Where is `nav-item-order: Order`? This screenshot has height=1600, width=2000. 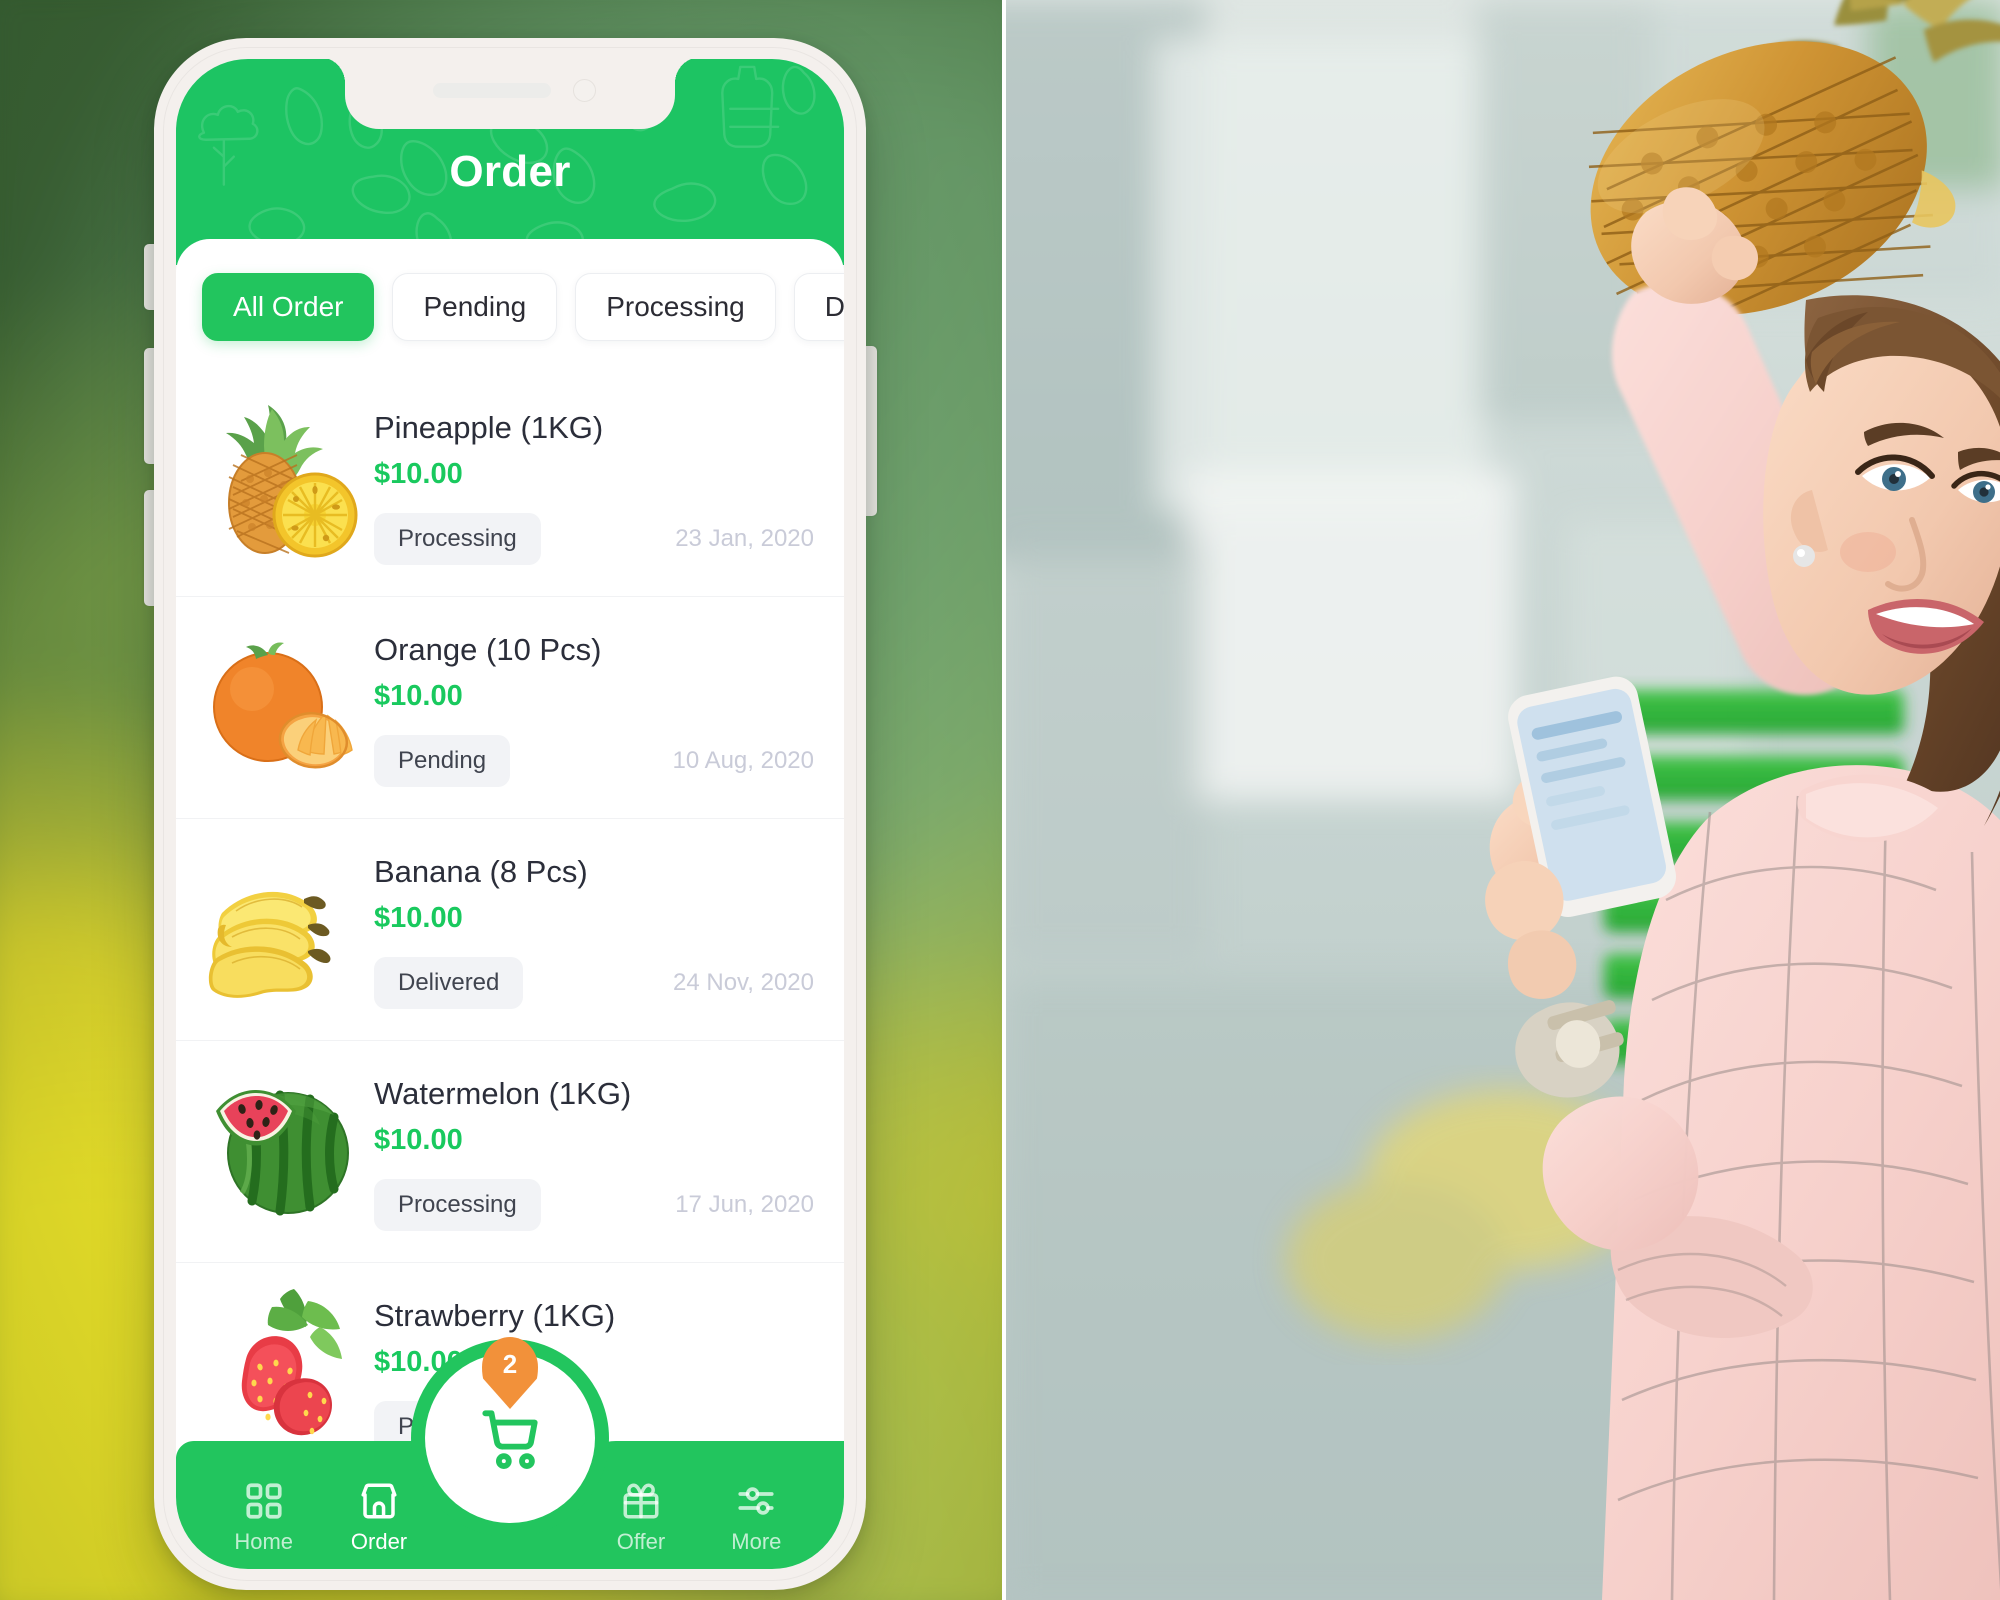
nav-item-order: Order is located at coordinates (378, 1516).